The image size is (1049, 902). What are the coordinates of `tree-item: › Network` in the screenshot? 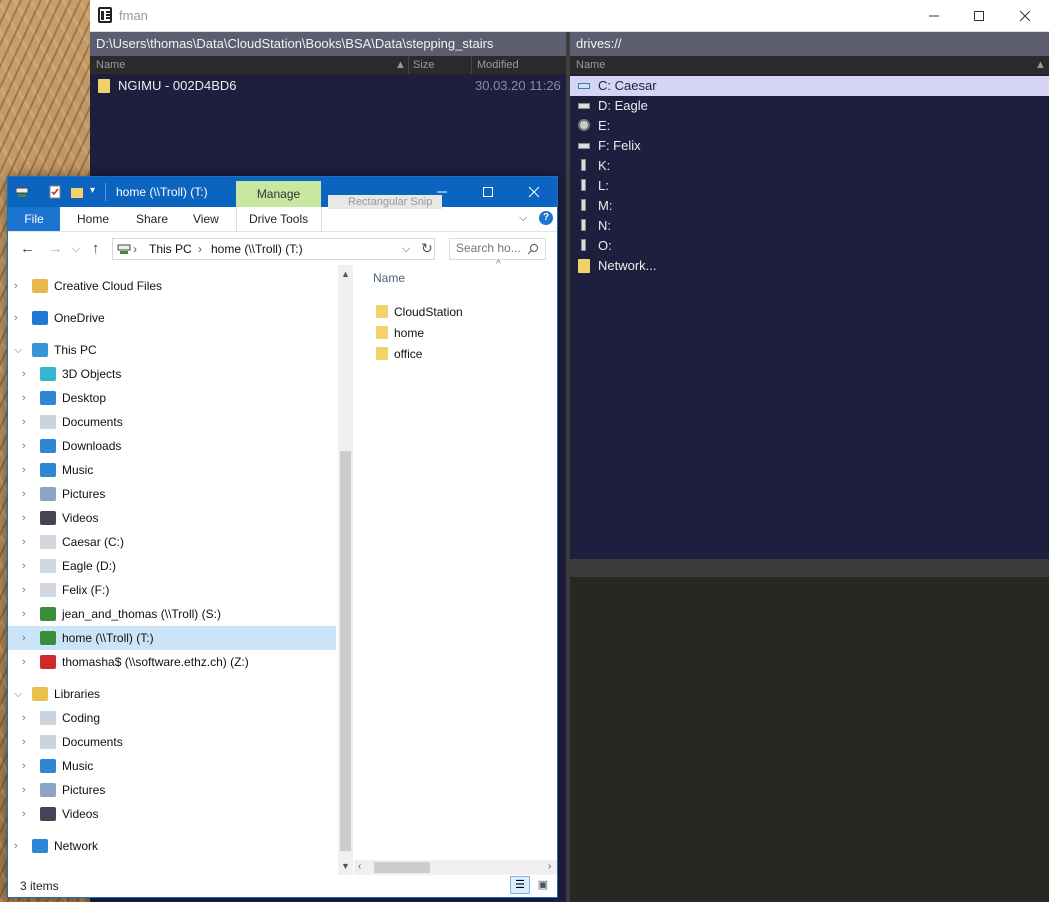 It's located at (172, 846).